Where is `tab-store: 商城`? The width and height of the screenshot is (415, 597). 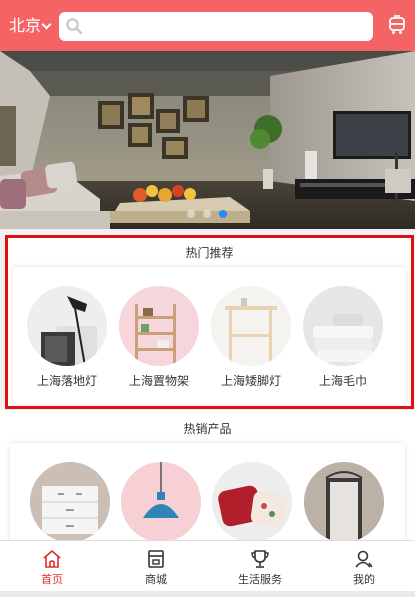
tab-store: 商城 is located at coordinates (156, 566).